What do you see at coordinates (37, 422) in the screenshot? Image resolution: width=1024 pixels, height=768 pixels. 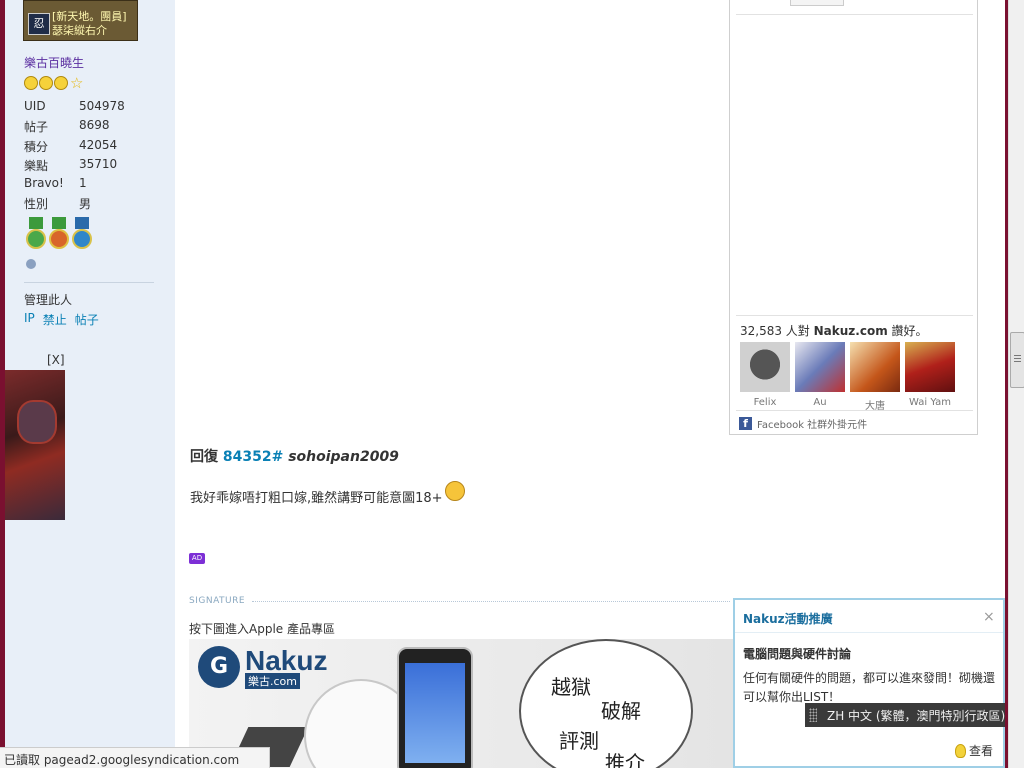 I see `monster-face-graphic` at bounding box center [37, 422].